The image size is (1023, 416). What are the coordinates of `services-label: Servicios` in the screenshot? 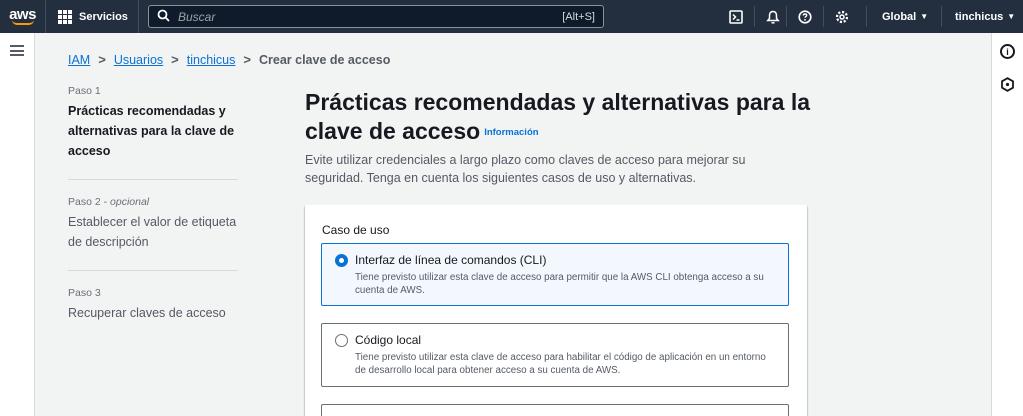 It's located at (103, 16).